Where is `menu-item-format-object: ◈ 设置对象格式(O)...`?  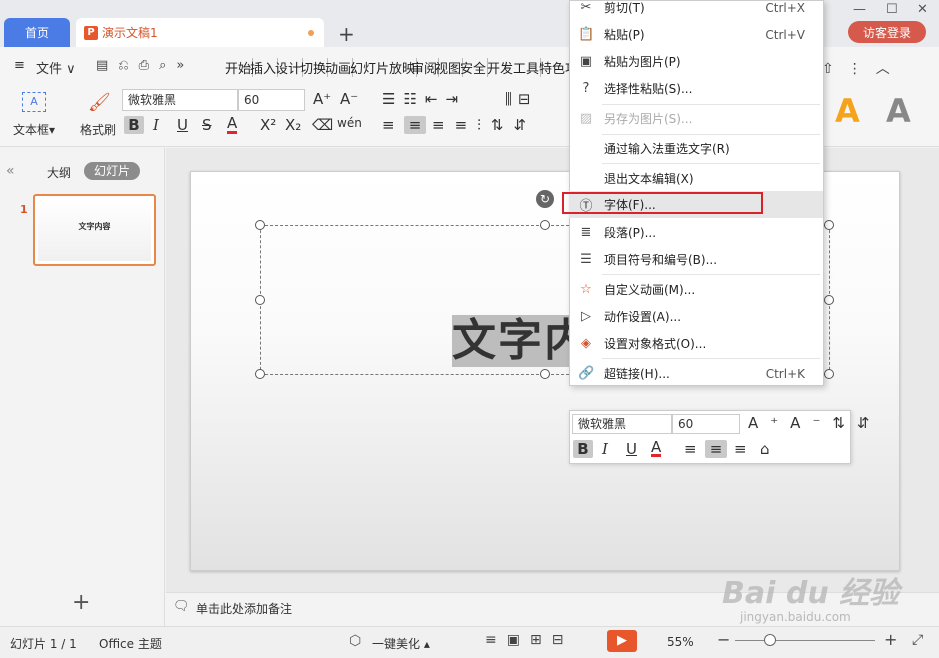 menu-item-format-object: ◈ 设置对象格式(O)... is located at coordinates (696, 343).